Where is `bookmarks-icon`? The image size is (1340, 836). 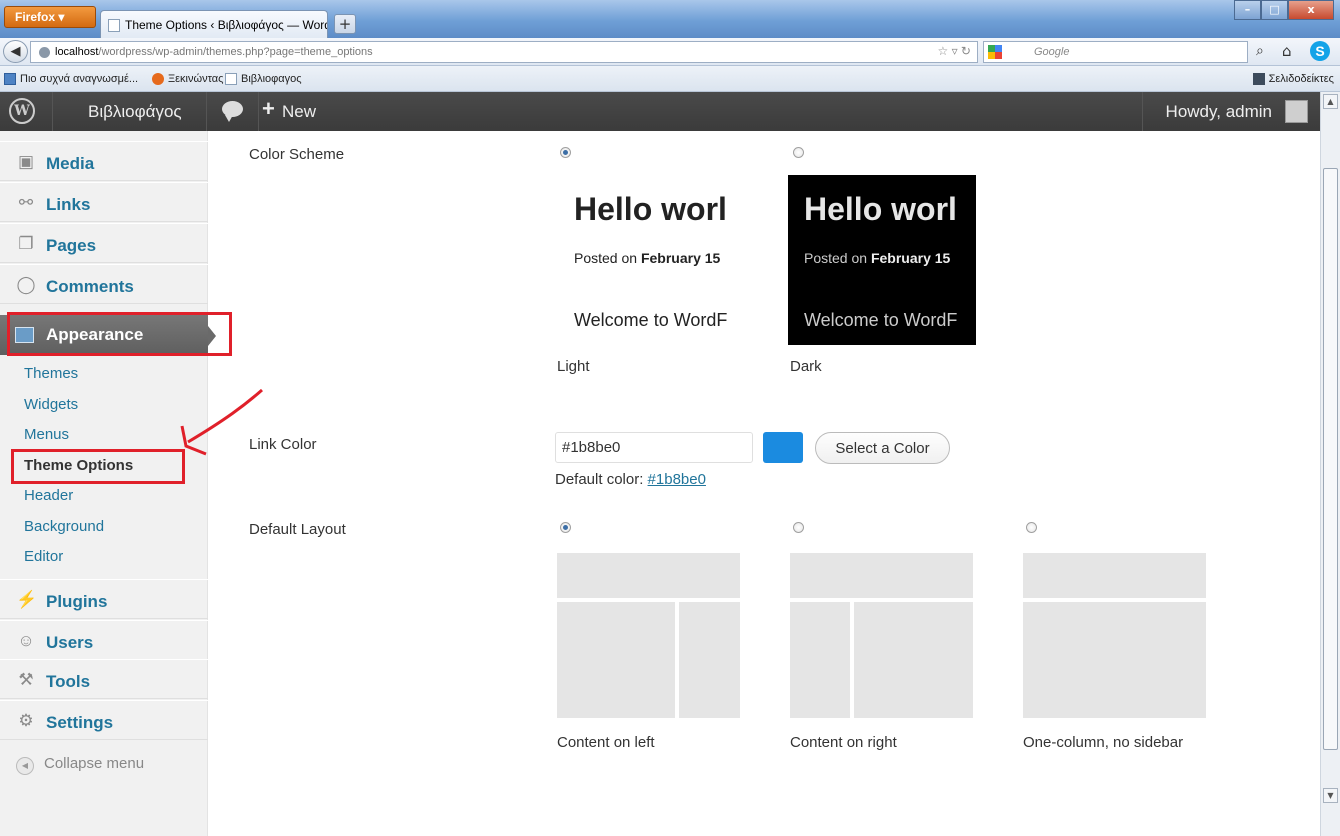 bookmarks-icon is located at coordinates (1258, 79).